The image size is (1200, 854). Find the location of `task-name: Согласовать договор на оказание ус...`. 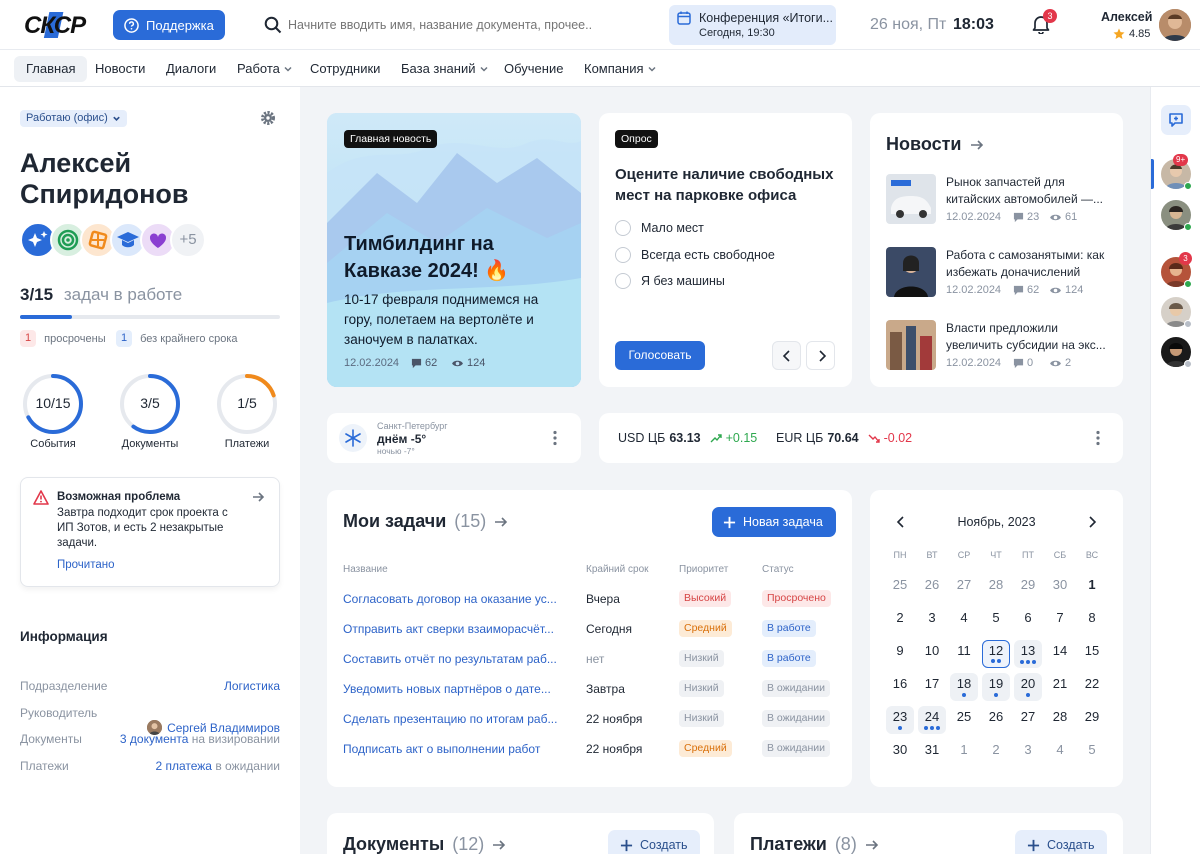

task-name: Согласовать договор на оказание ус... is located at coordinates (450, 599).